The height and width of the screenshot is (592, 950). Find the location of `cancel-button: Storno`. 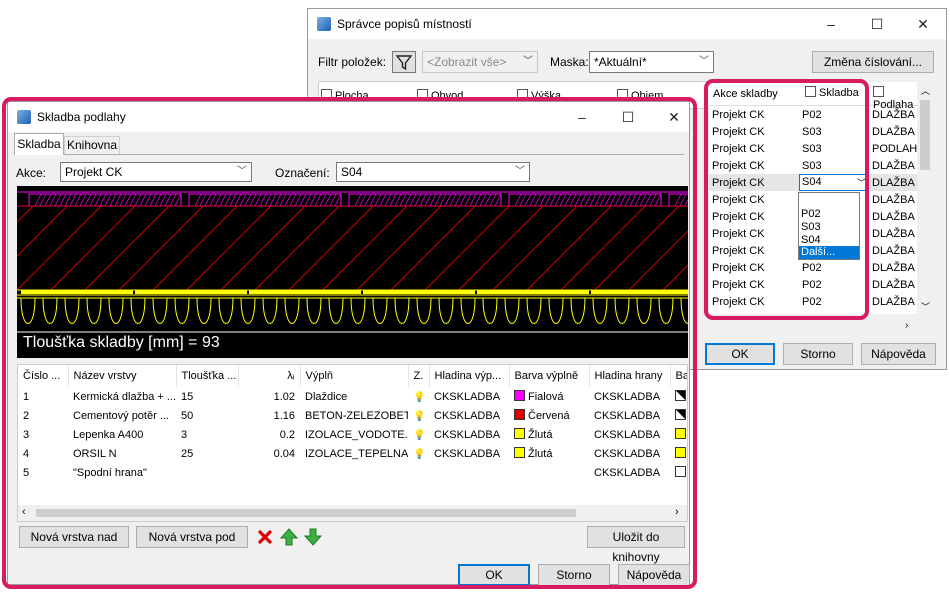

cancel-button: Storno is located at coordinates (818, 354).